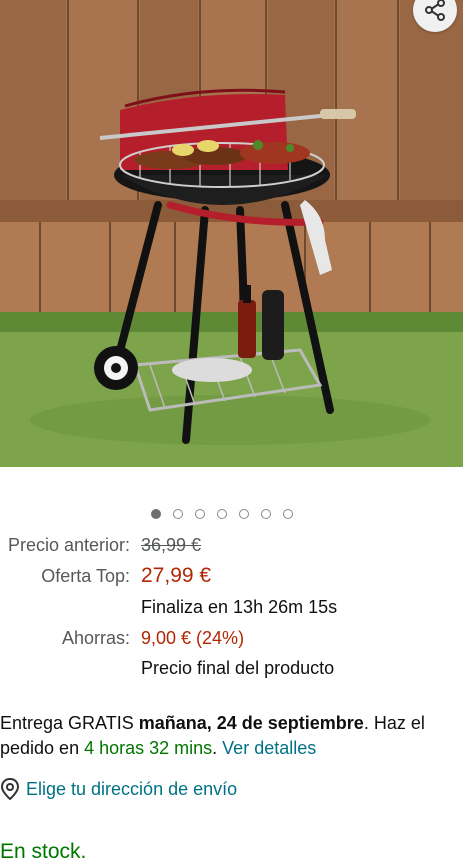 The width and height of the screenshot is (475, 864). What do you see at coordinates (238, 668) in the screenshot?
I see `final-price-note: Precio final del producto` at bounding box center [238, 668].